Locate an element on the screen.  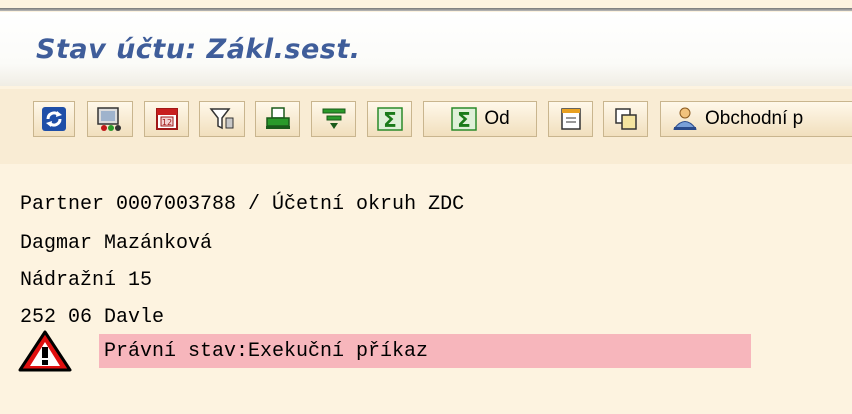
partner-header: Partner 0007003788 / Účetní okruh ZDC is located at coordinates (242, 204).